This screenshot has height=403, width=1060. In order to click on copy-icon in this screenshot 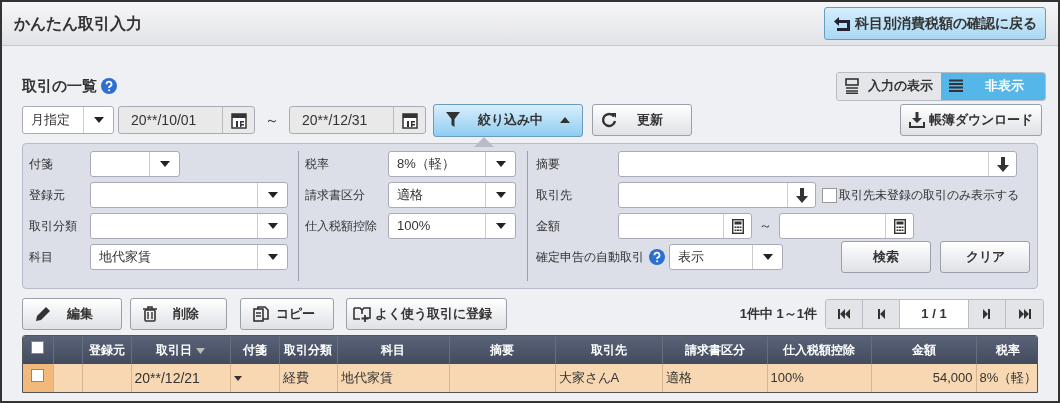, I will do `click(261, 314)`.